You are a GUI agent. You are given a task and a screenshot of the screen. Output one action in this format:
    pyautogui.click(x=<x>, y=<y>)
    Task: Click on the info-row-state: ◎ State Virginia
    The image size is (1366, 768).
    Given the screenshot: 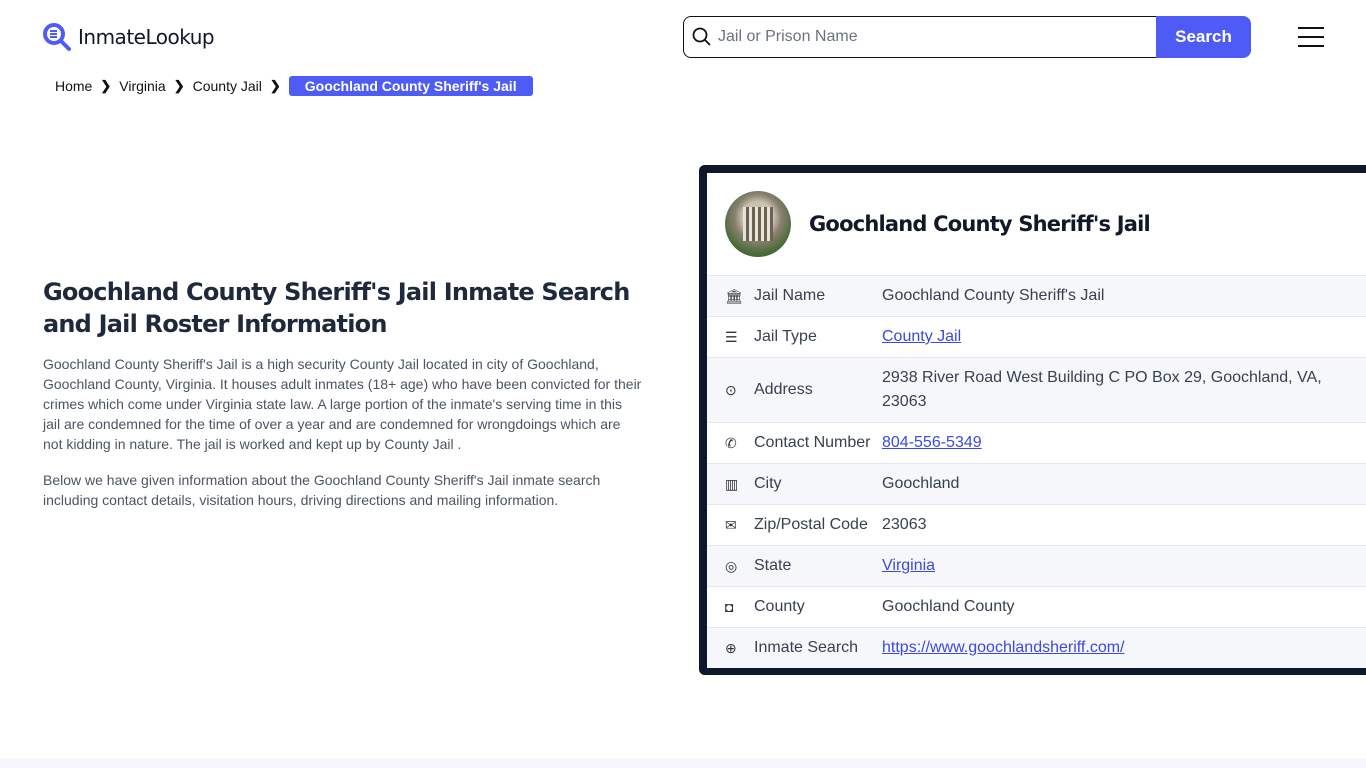 What is the action you would take?
    pyautogui.click(x=1036, y=565)
    